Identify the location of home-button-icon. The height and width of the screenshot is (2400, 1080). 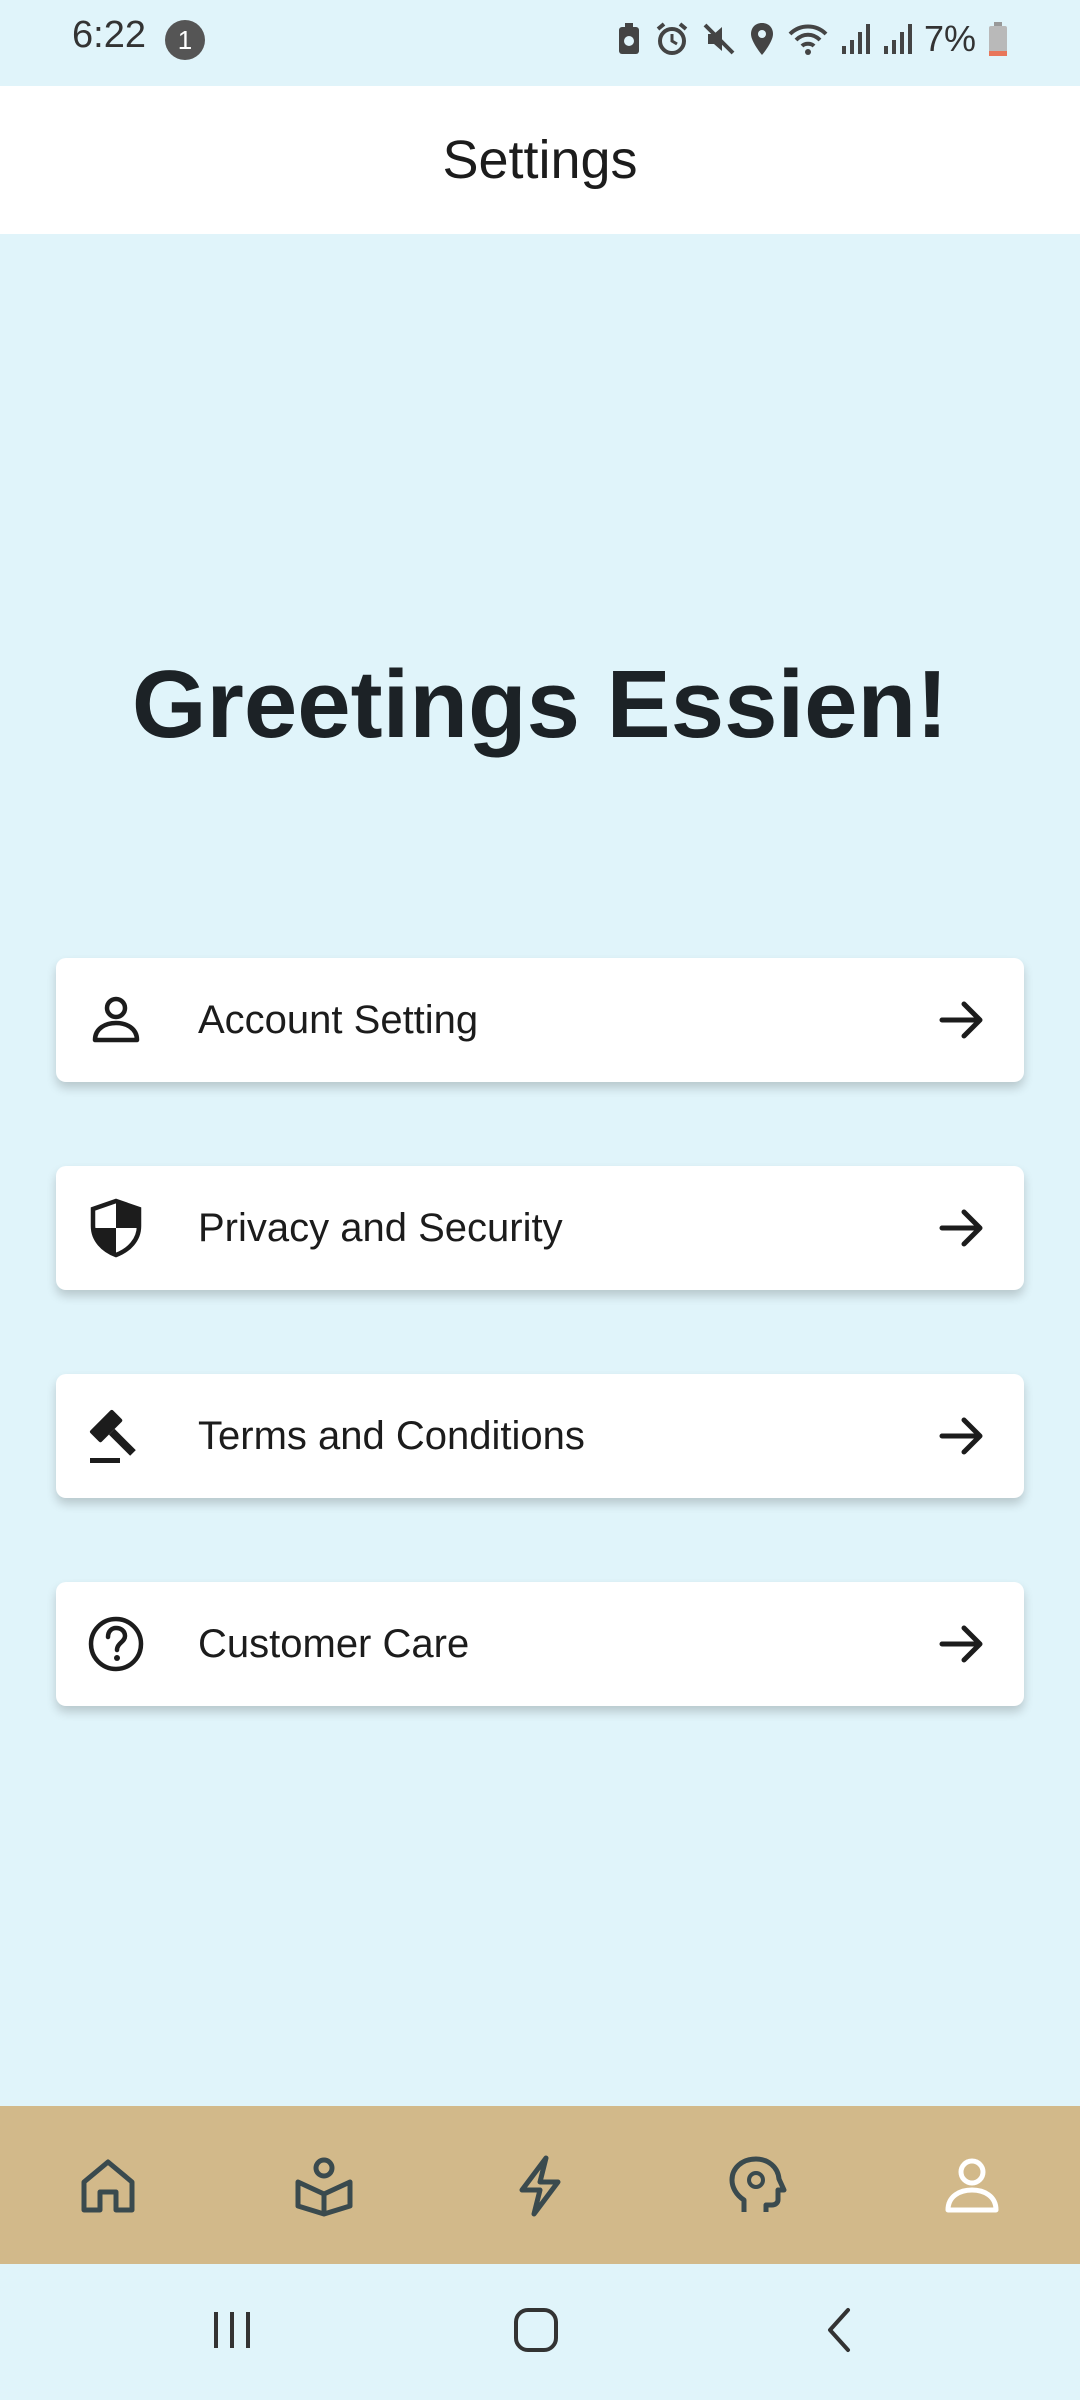
(536, 2330).